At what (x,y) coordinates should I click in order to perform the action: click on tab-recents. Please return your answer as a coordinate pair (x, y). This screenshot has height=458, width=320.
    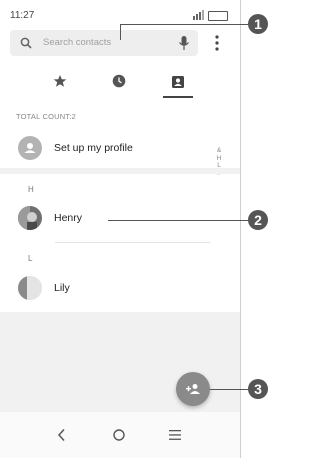
    Looking at the image, I should click on (119, 81).